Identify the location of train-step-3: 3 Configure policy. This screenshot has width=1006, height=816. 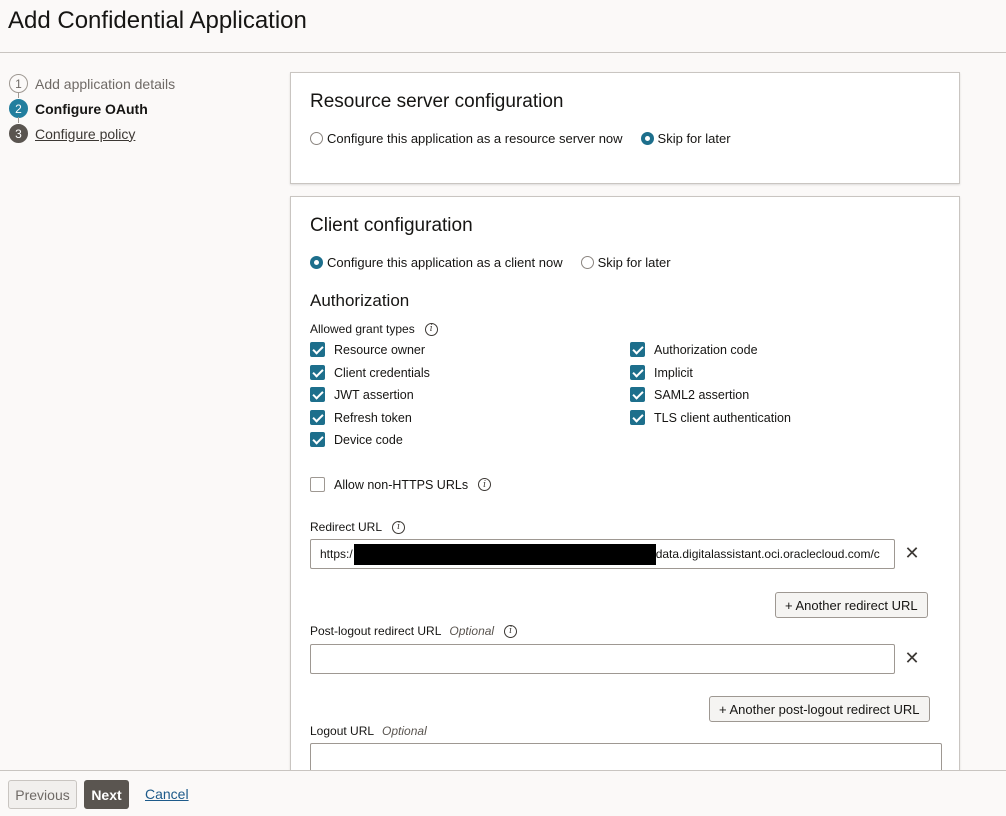
(139, 133).